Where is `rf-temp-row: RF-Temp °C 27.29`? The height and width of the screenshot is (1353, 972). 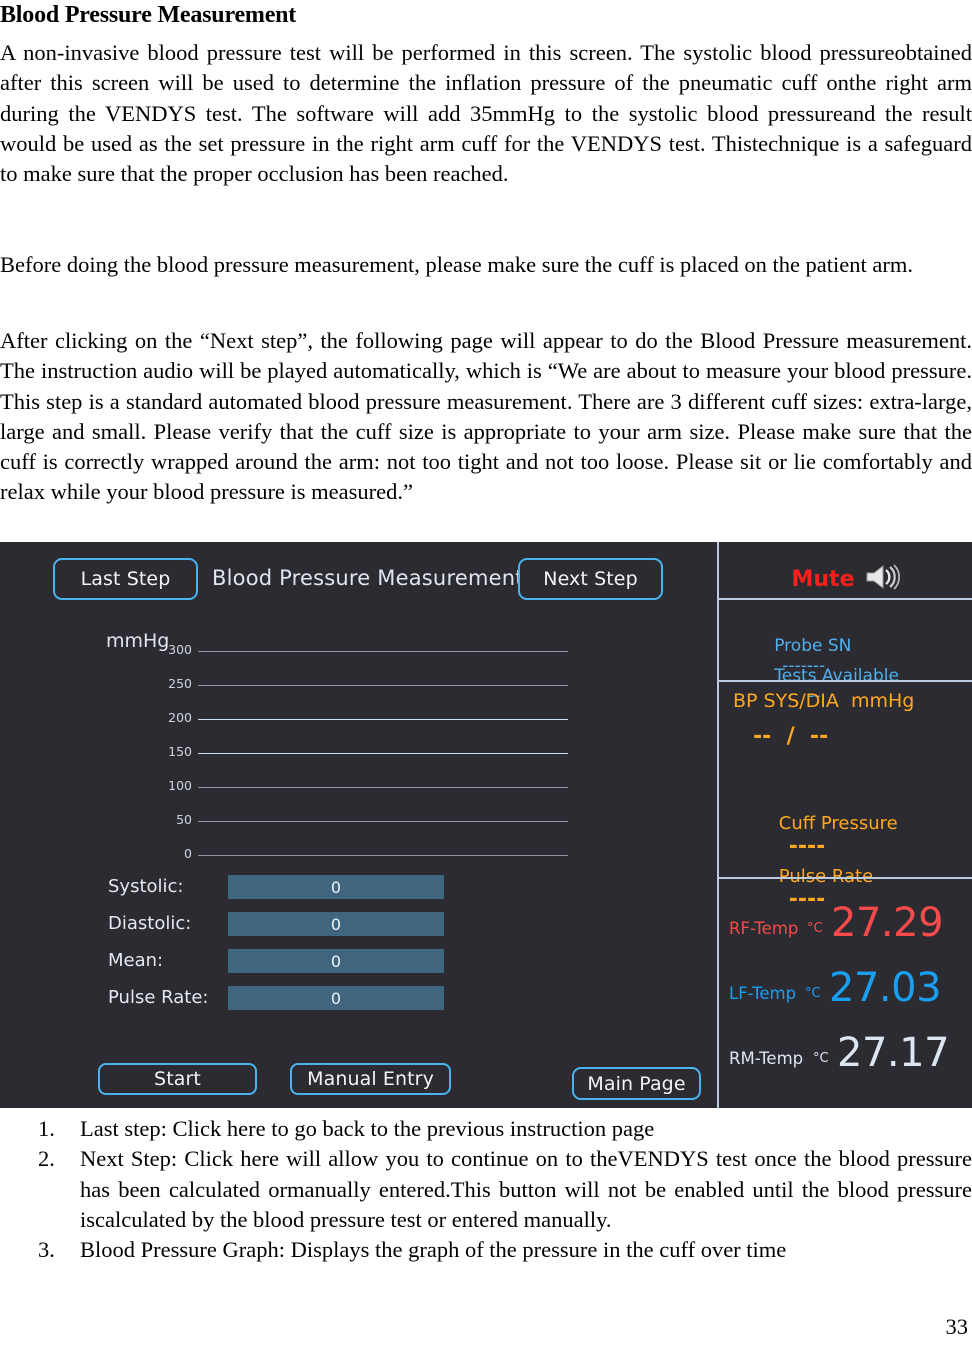
rf-temp-row: RF-Temp °C 27.29 is located at coordinates (845, 919).